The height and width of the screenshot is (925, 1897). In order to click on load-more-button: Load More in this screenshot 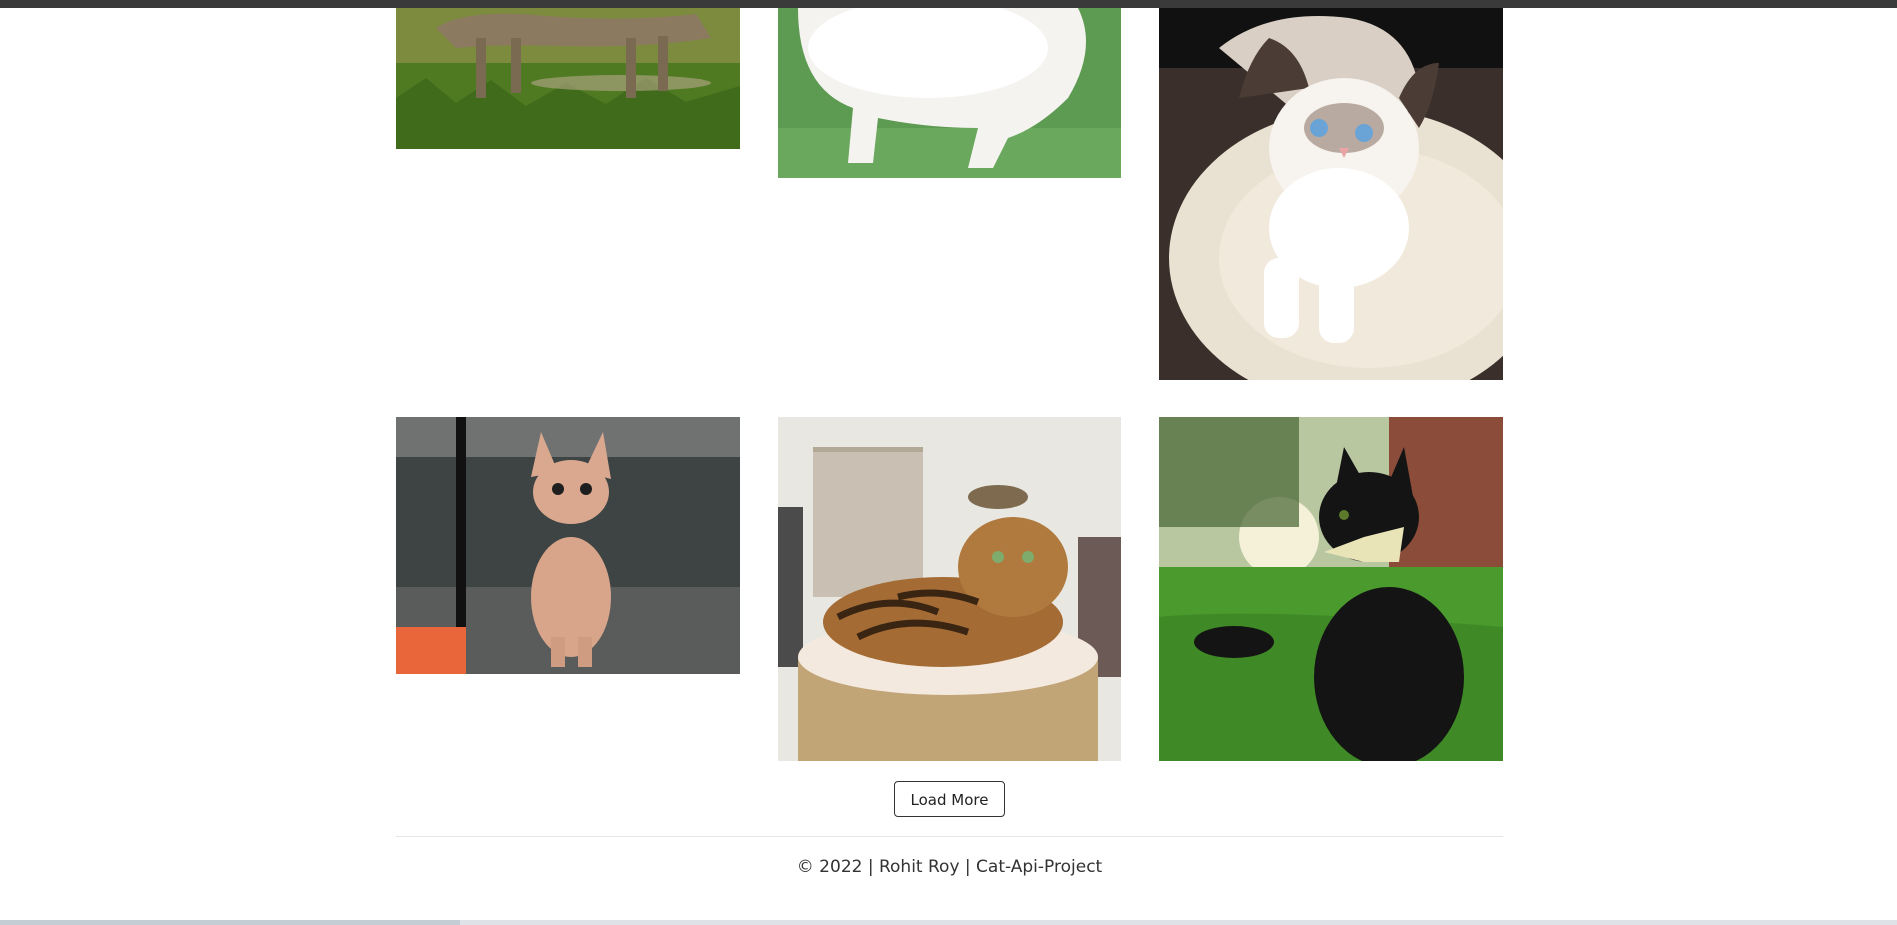, I will do `click(949, 799)`.